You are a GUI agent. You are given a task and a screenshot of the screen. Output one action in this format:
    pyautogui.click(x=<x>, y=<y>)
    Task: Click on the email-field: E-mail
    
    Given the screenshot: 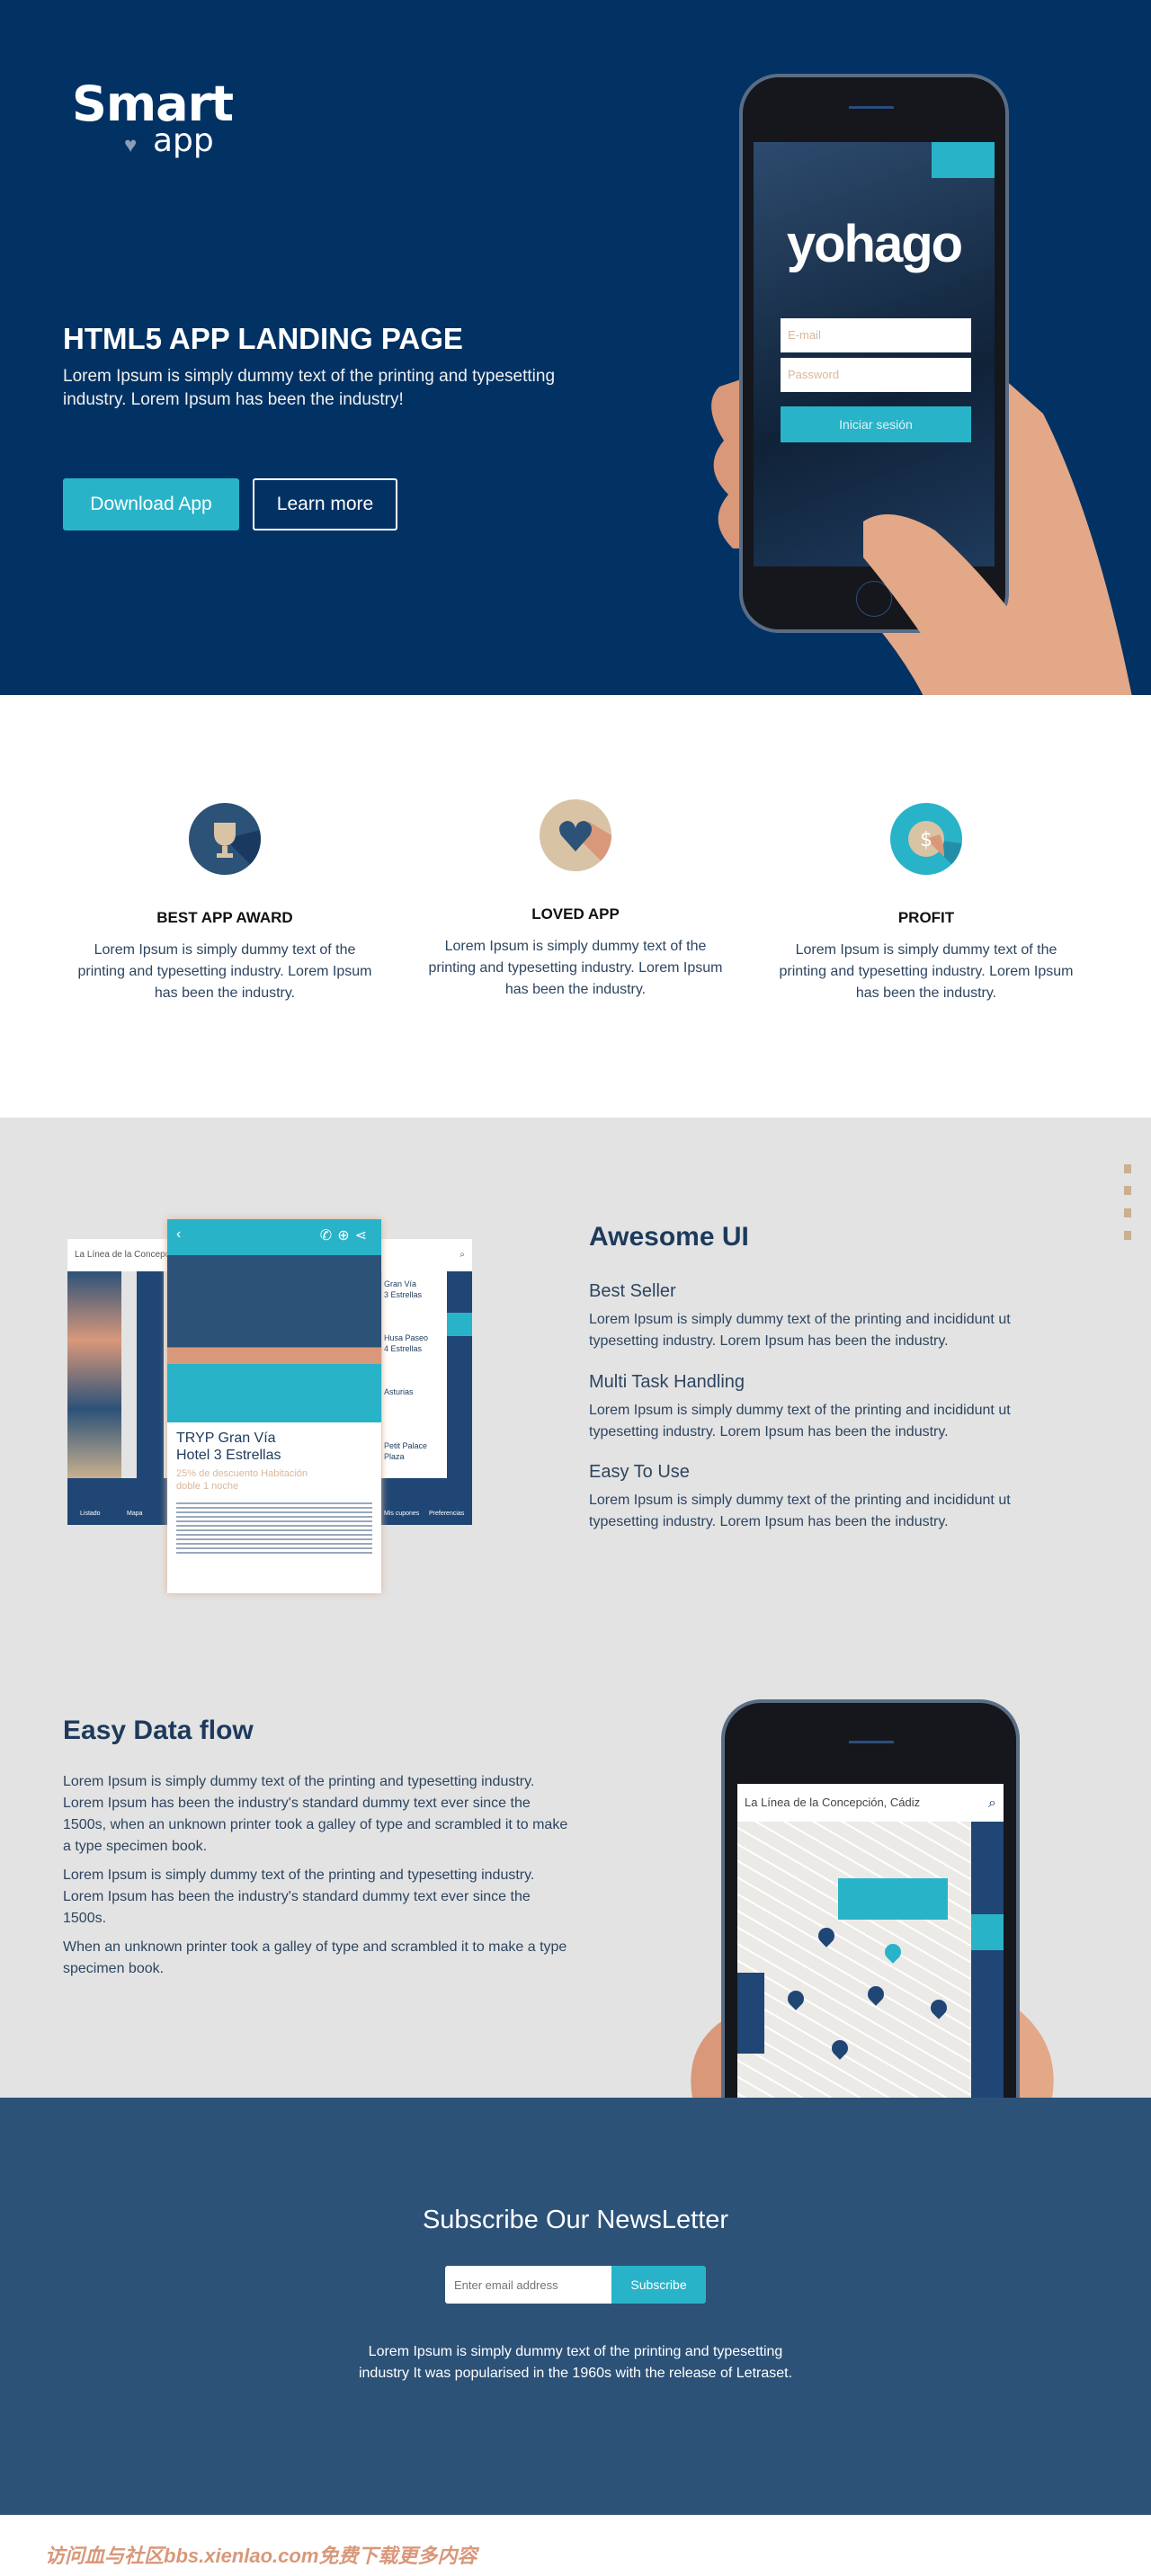 What is the action you would take?
    pyautogui.click(x=876, y=335)
    